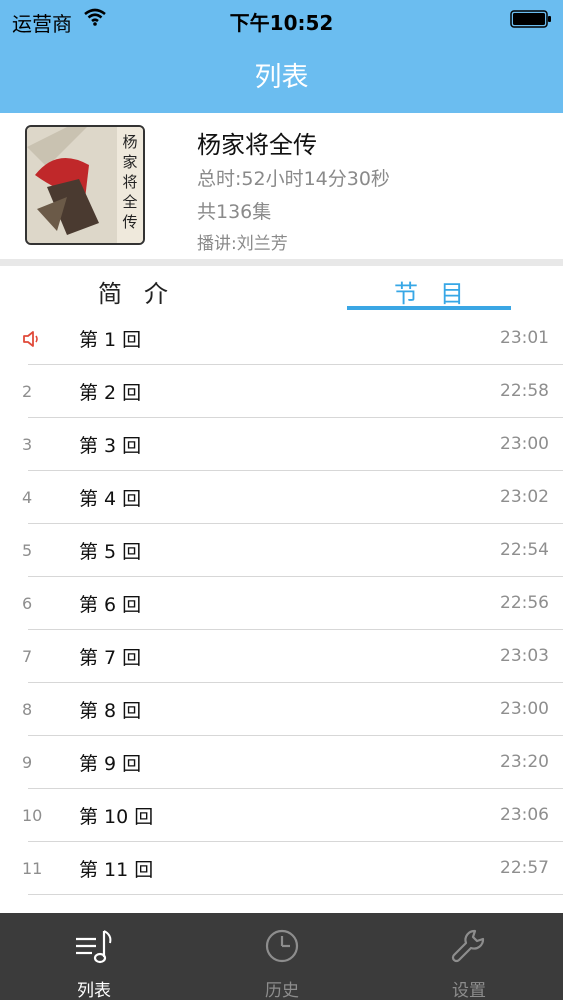  Describe the element at coordinates (524, 762) in the screenshot. I see `episode-duration: 23:20` at that location.